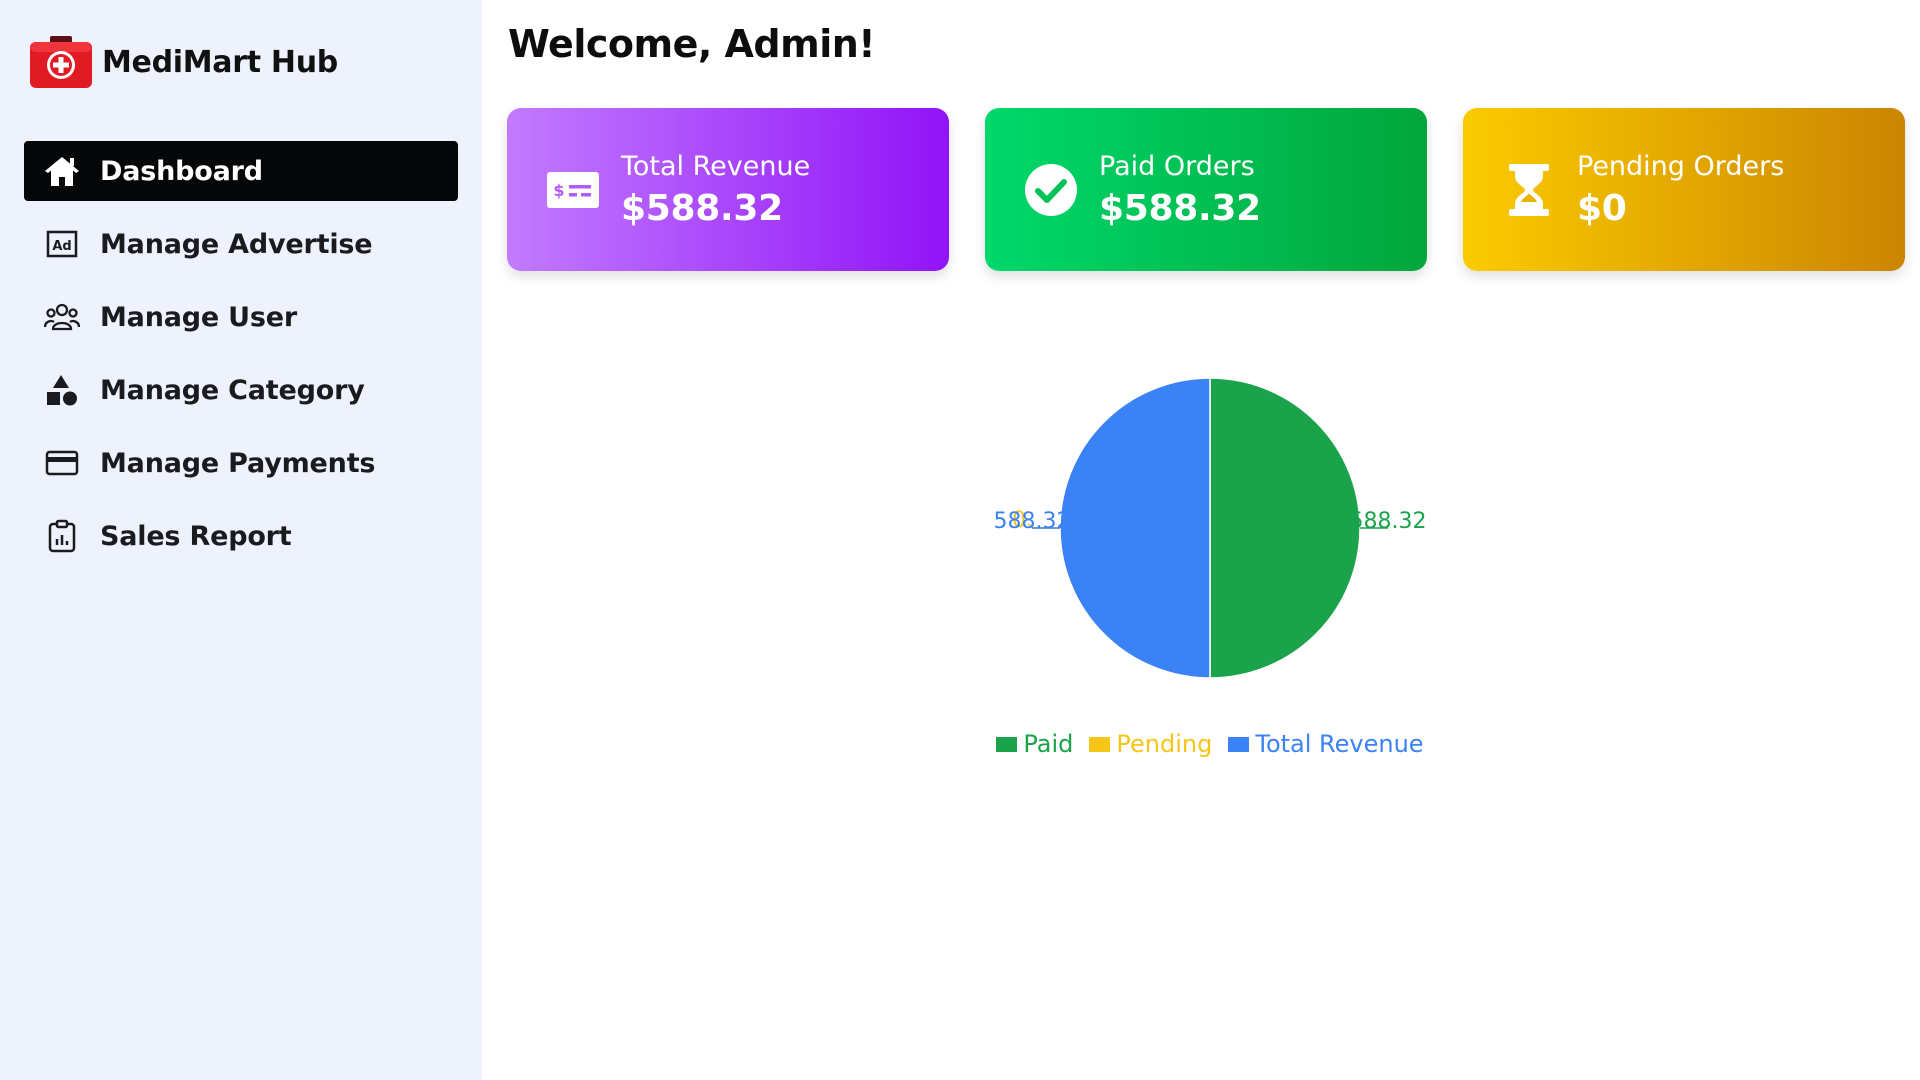 The width and height of the screenshot is (1920, 1080). What do you see at coordinates (62, 390) in the screenshot?
I see `shapes-icon` at bounding box center [62, 390].